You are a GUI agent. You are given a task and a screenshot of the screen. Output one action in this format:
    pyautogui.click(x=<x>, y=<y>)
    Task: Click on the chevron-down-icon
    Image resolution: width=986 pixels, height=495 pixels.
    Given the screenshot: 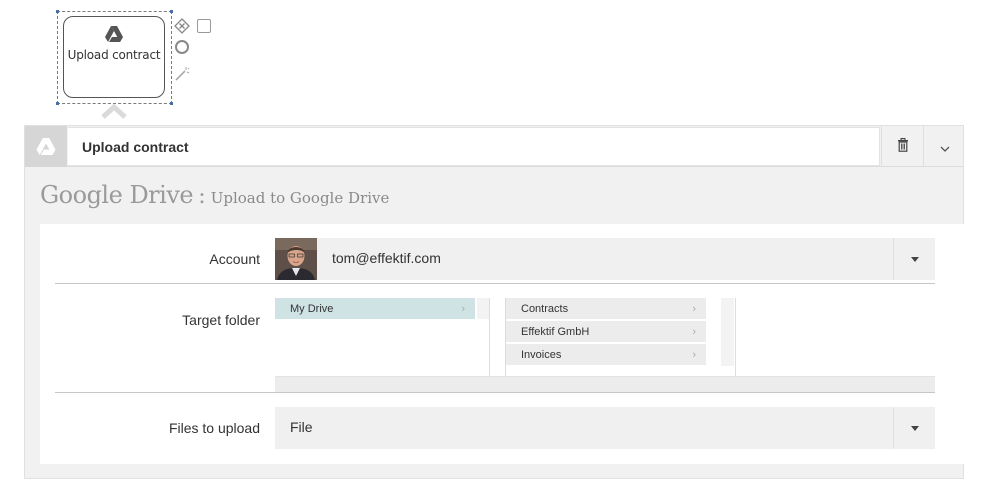 What is the action you would take?
    pyautogui.click(x=945, y=146)
    